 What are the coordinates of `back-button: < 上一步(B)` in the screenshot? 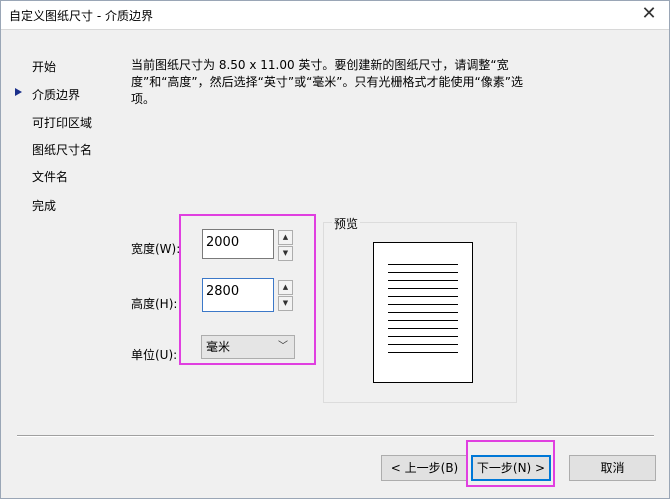 It's located at (424, 468).